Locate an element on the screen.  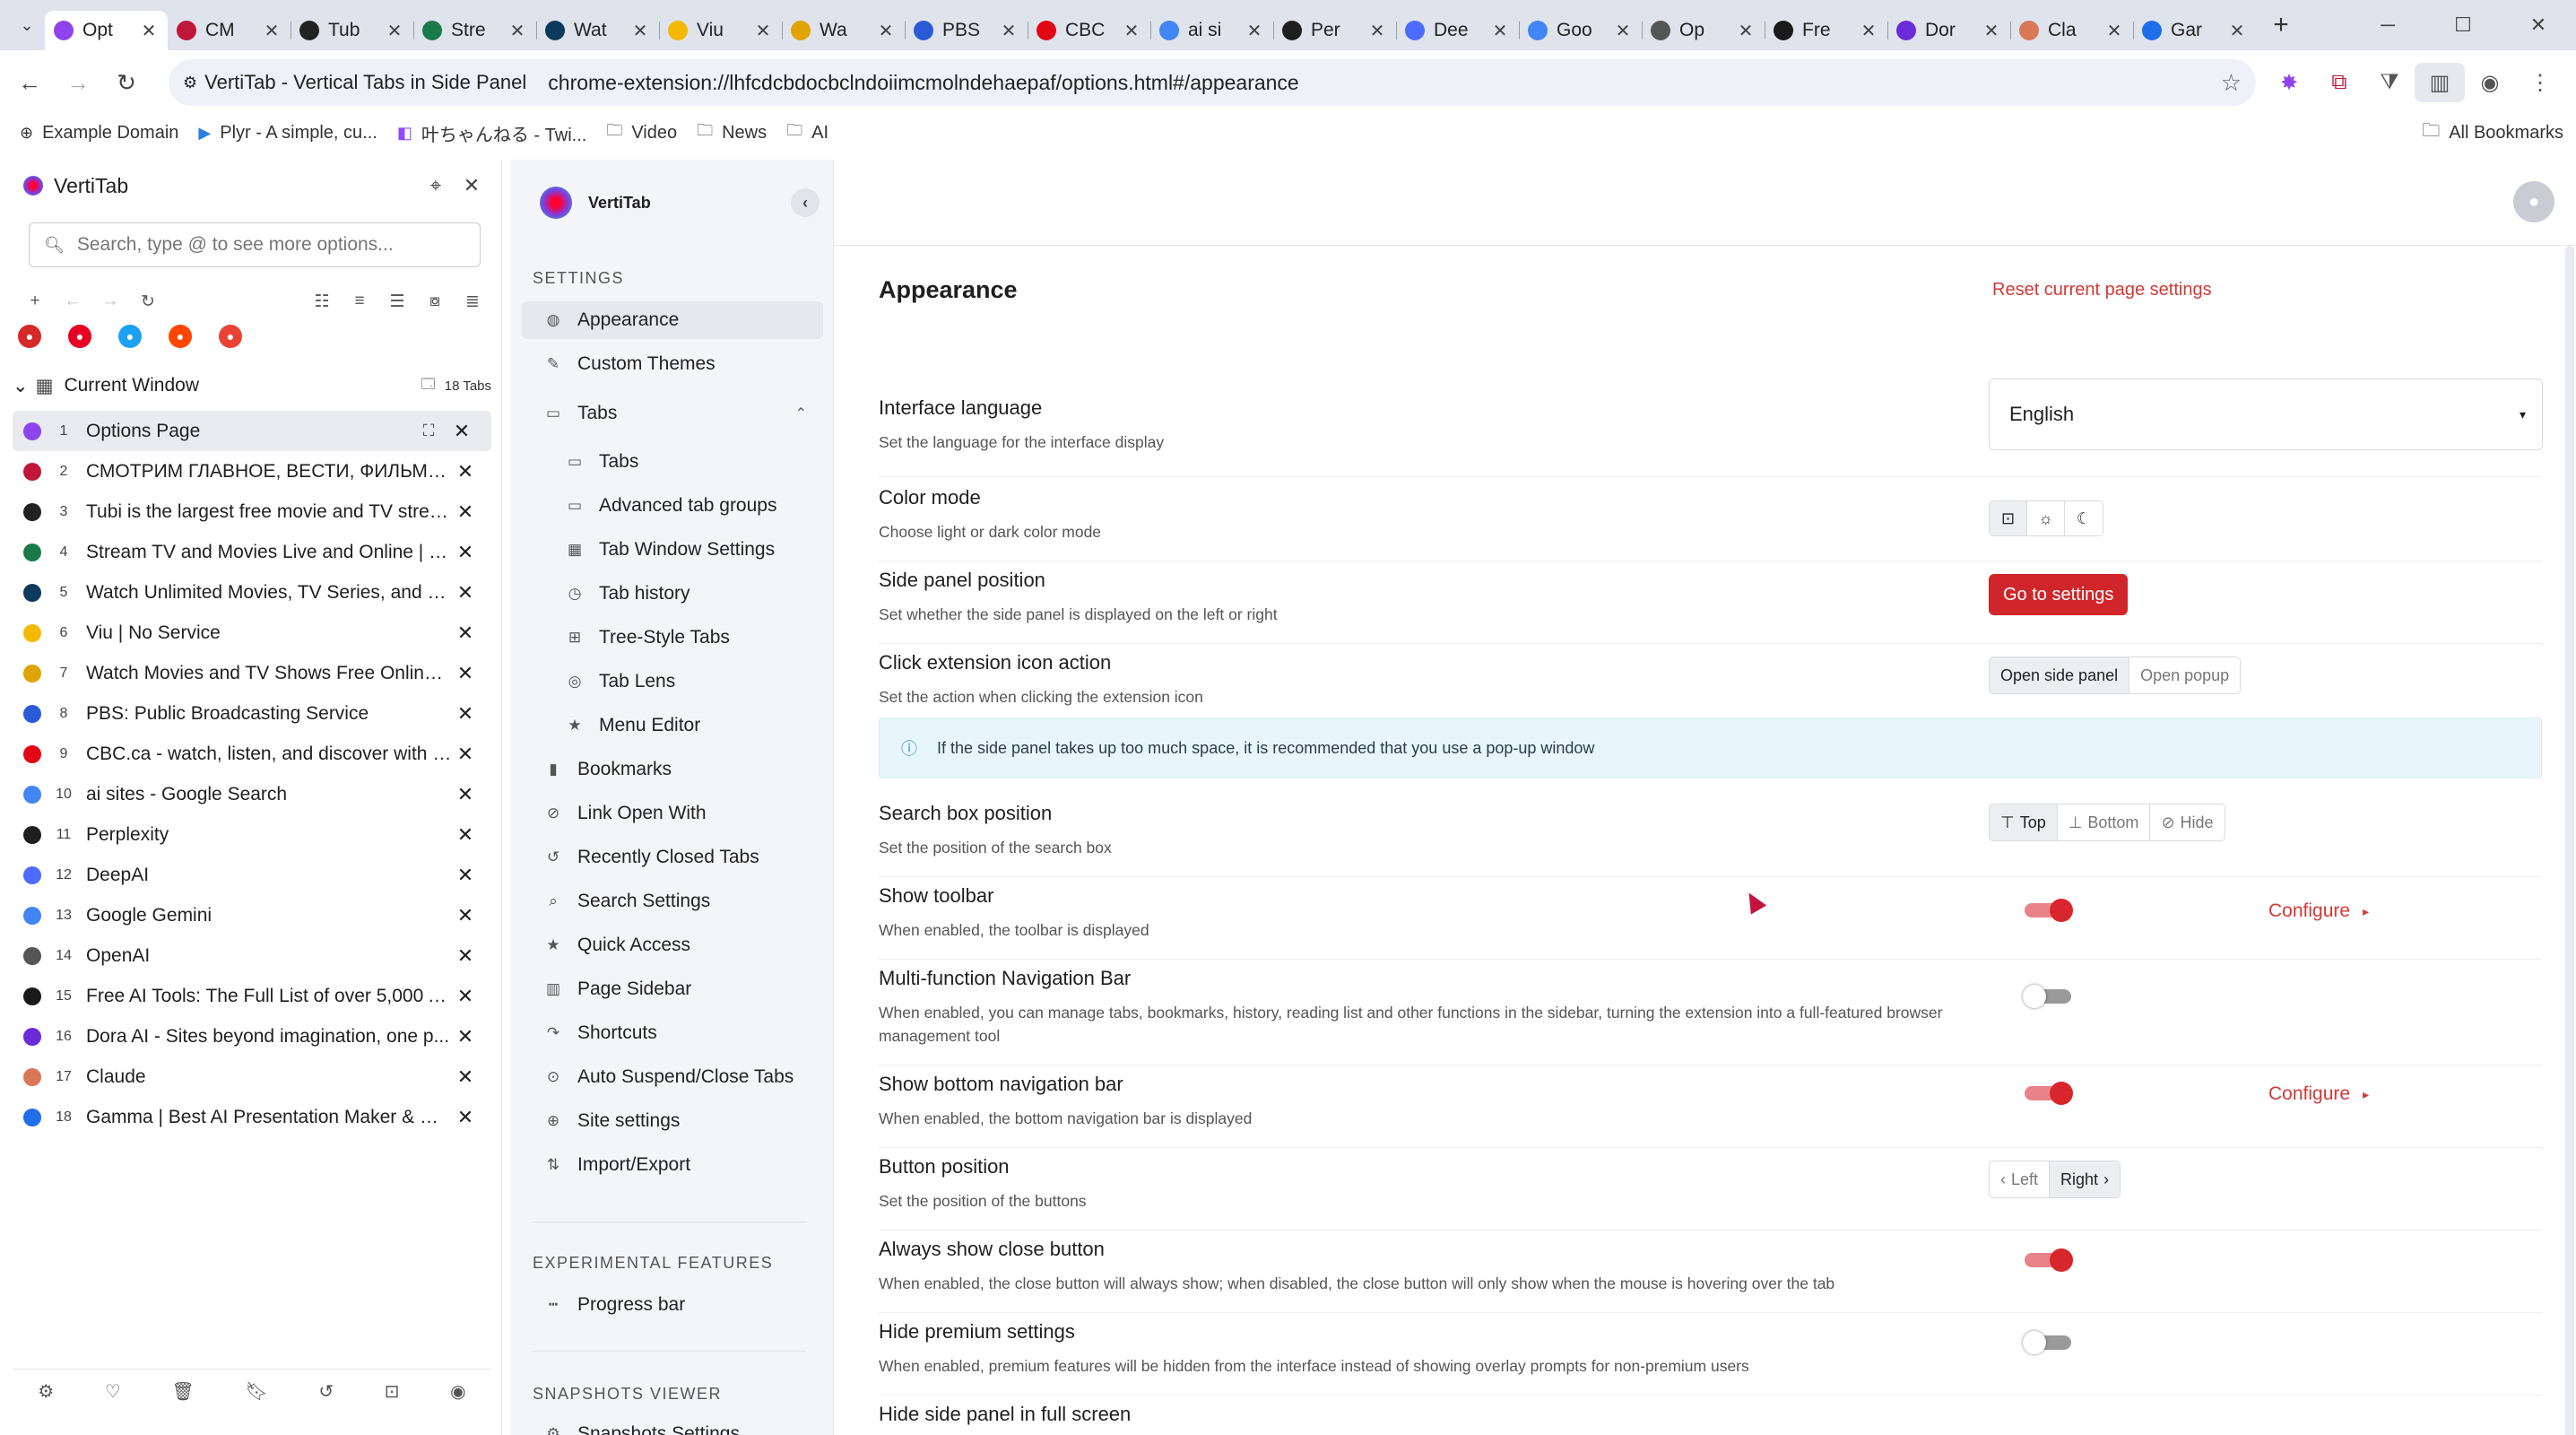
browser-tab: Cla ✕ is located at coordinates (2071, 30).